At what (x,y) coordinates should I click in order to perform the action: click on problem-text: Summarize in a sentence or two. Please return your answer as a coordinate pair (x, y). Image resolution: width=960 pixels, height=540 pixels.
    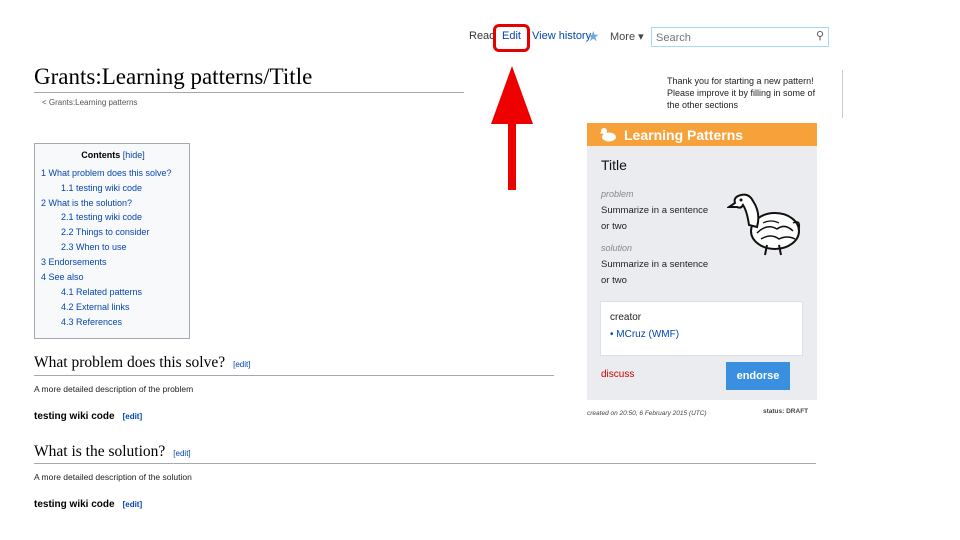
    Looking at the image, I should click on (666, 219).